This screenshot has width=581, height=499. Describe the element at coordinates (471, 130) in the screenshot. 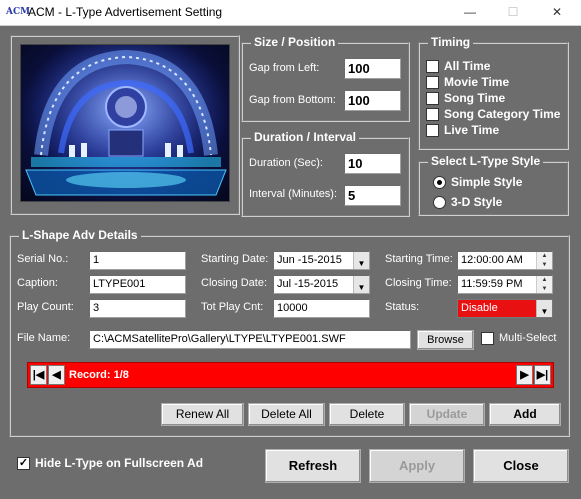

I see `live-time-label: Live Time` at that location.